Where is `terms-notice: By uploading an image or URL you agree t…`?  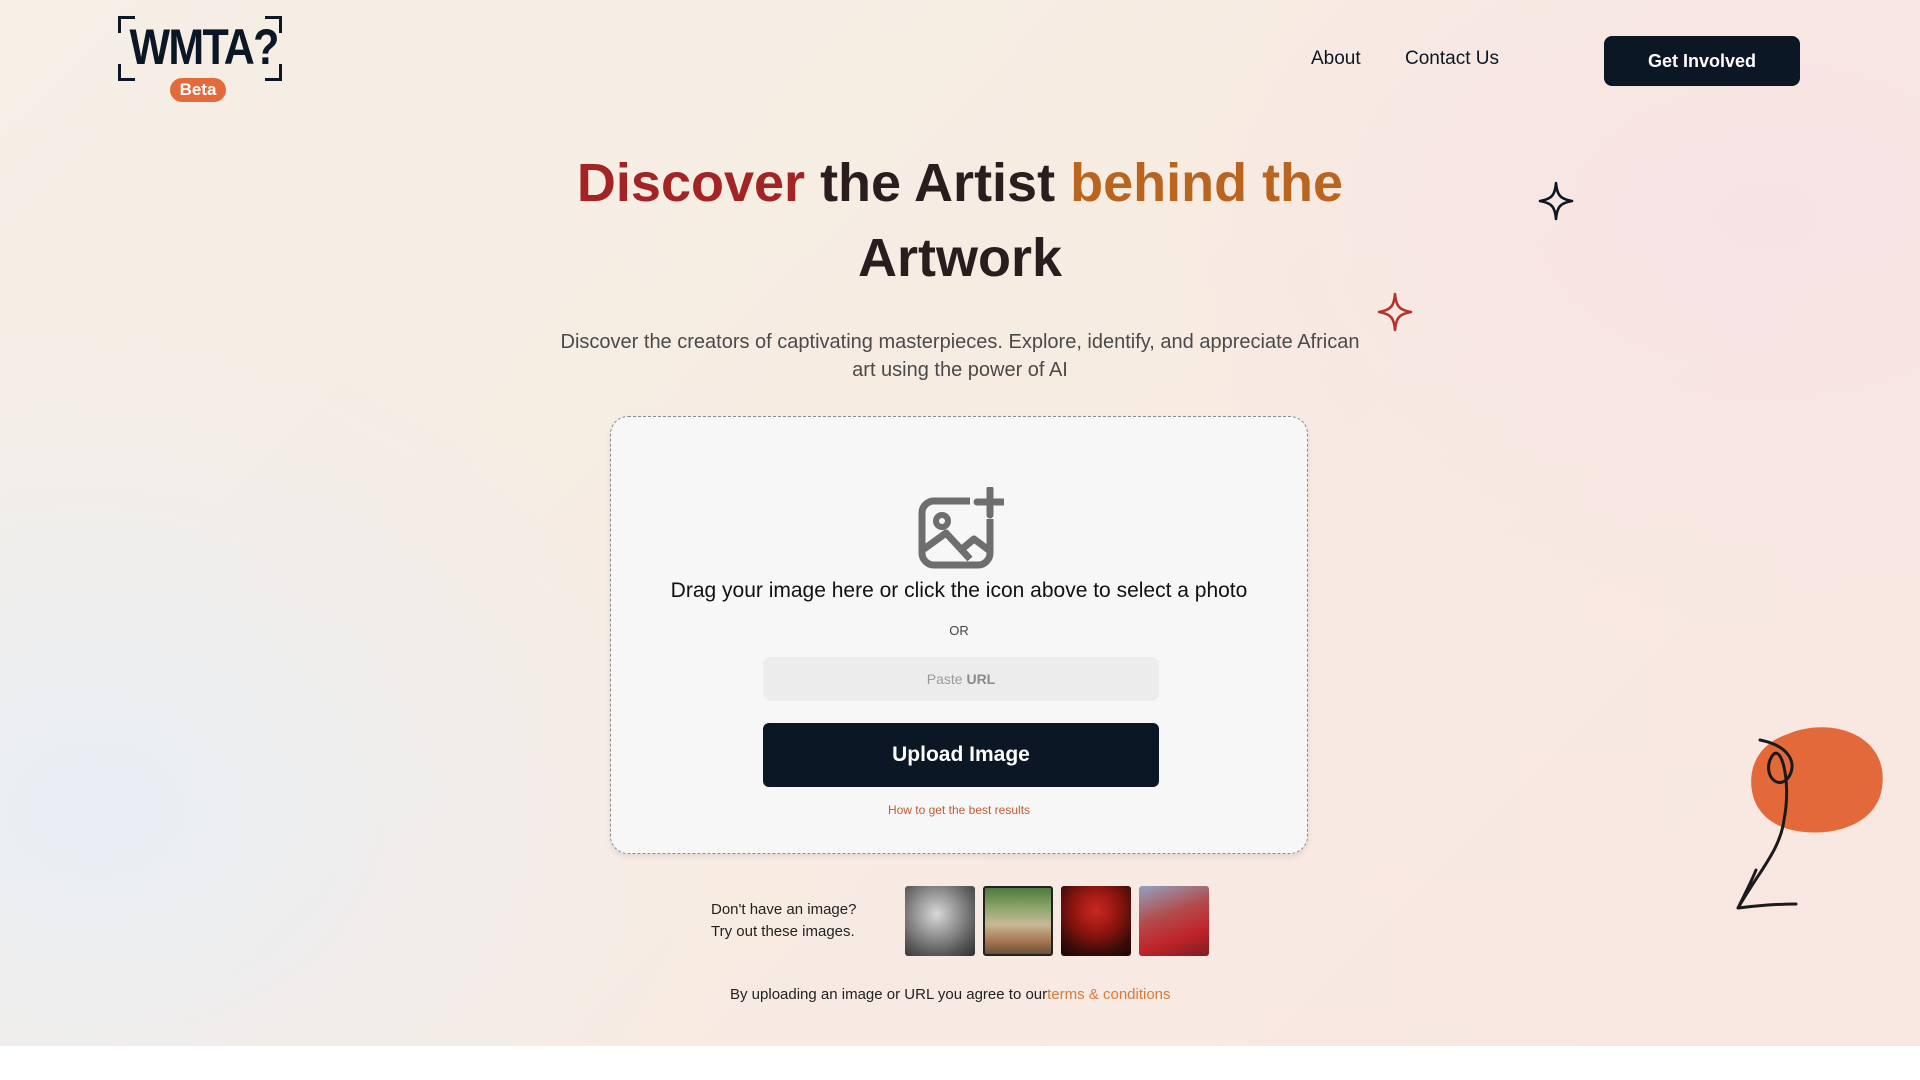
terms-notice: By uploading an image or URL you agree t… is located at coordinates (950, 994).